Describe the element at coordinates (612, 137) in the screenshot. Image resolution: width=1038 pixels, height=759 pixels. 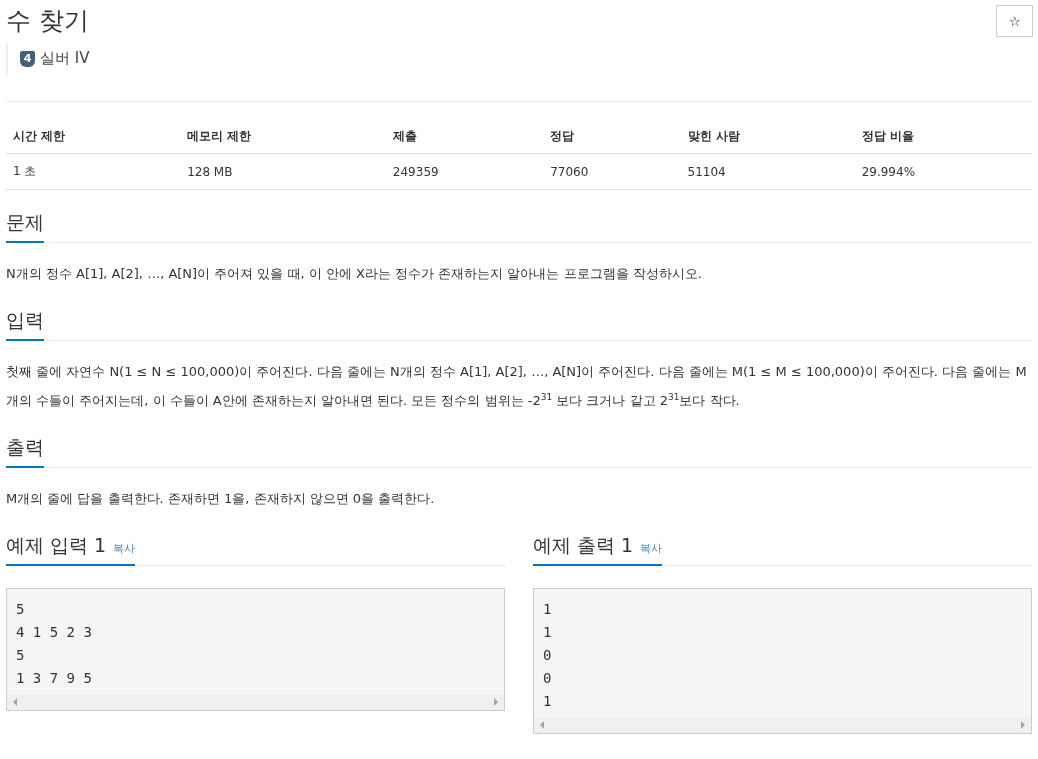
I see `column-header: 정답` at that location.